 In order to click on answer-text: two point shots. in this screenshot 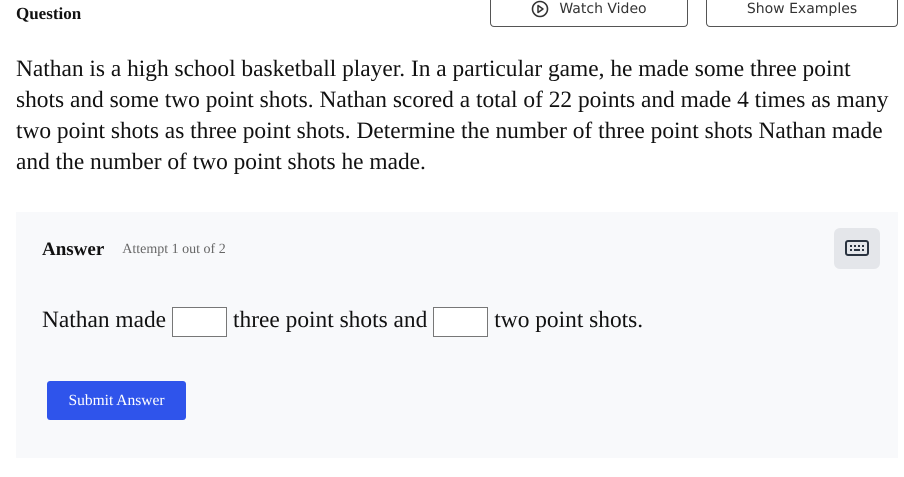, I will do `click(569, 320)`.